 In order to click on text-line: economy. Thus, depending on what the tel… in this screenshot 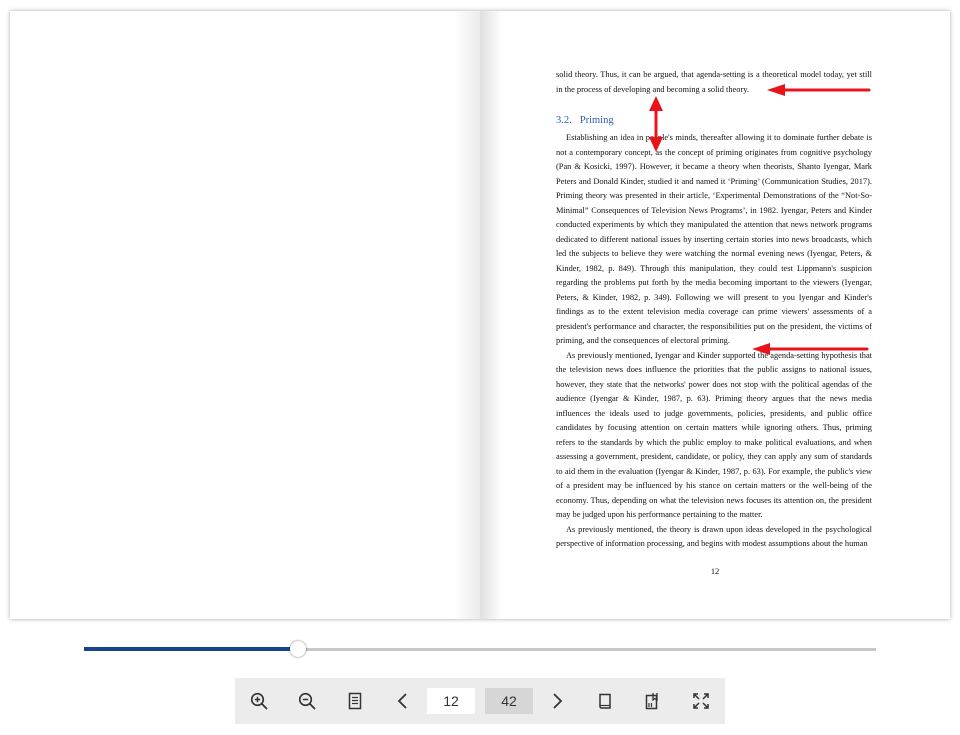, I will do `click(714, 500)`.